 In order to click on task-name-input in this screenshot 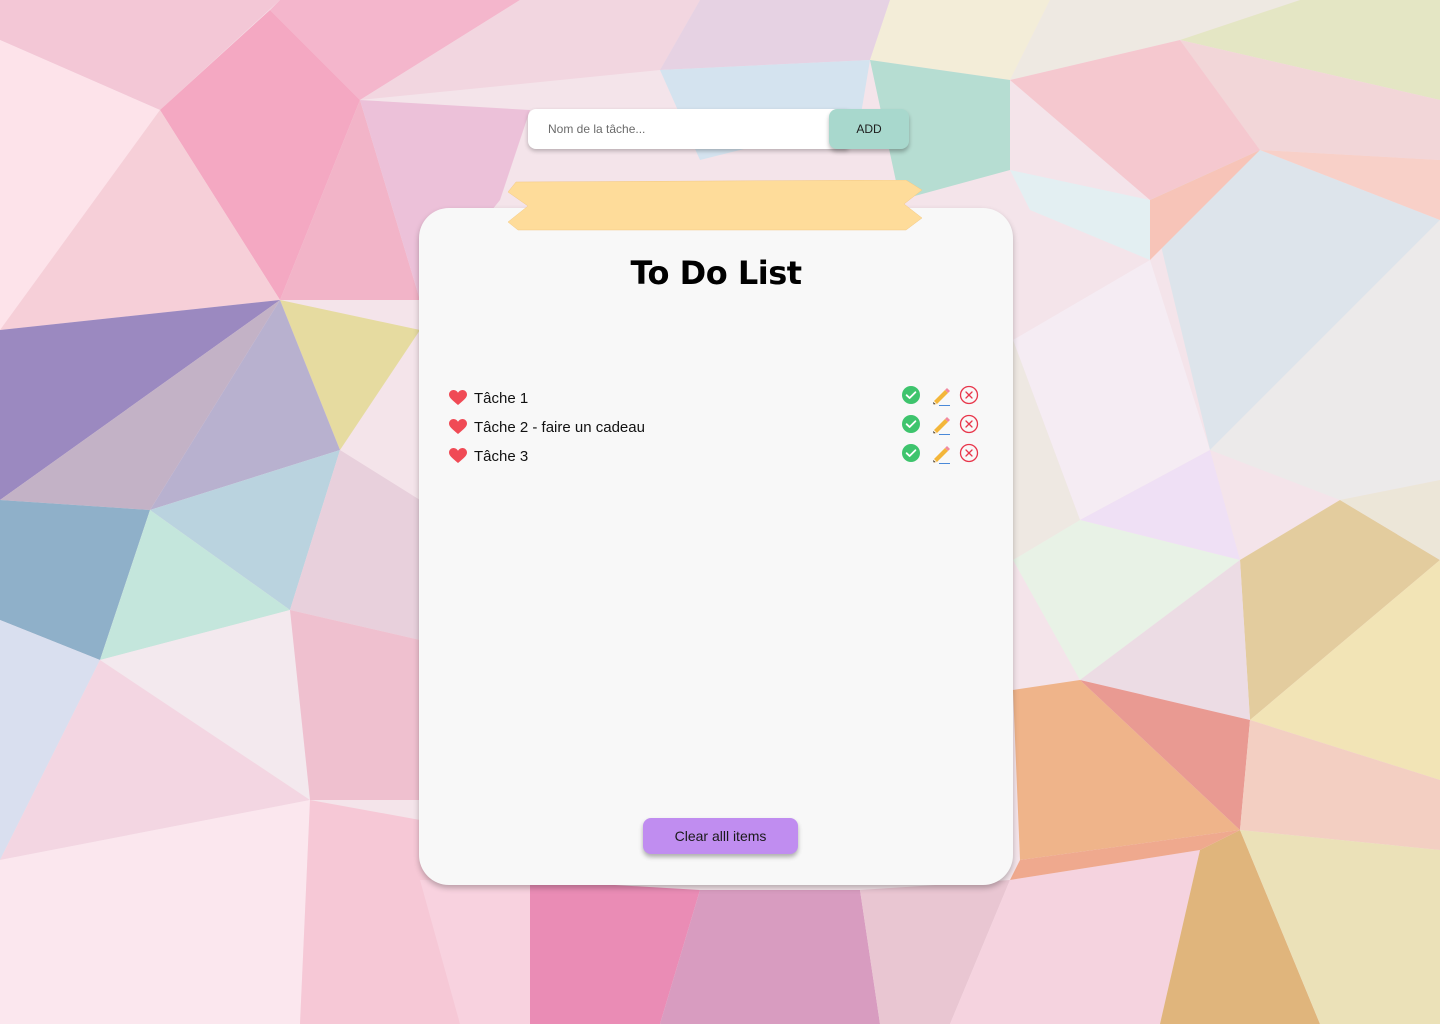, I will do `click(688, 129)`.